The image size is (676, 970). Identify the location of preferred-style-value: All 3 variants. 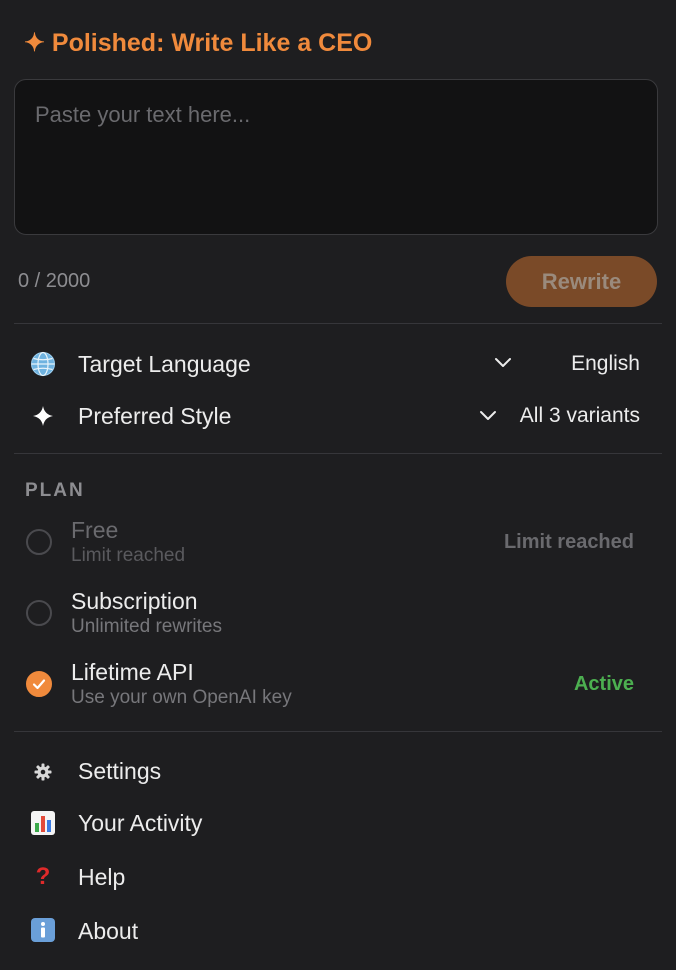
(580, 416).